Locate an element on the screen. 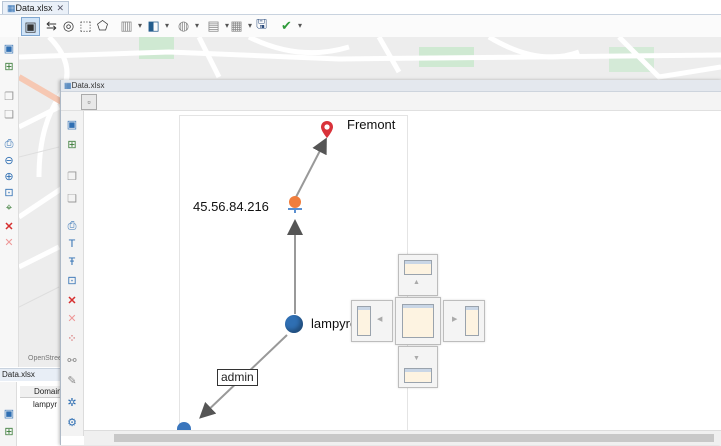 Image resolution: width=721 pixels, height=446 pixels. connect-nodes-icon: ⇆ is located at coordinates (51, 25).